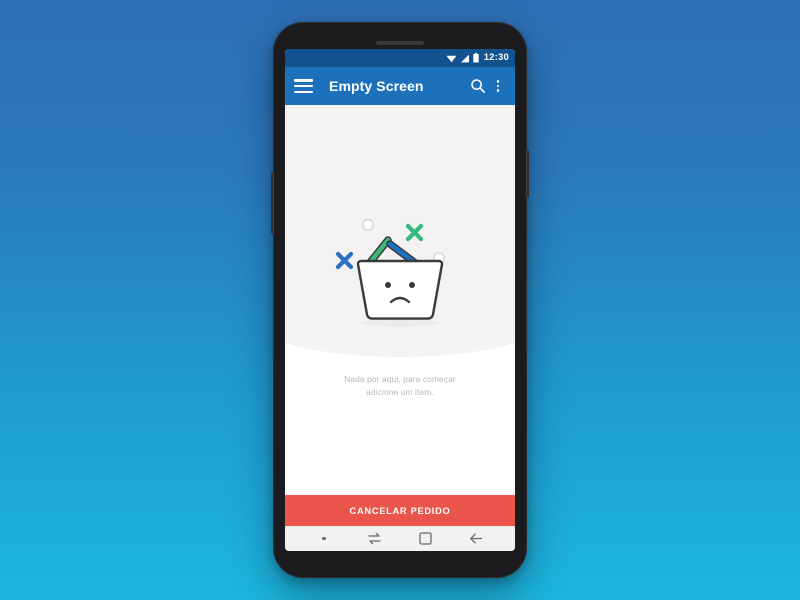 The width and height of the screenshot is (800, 600). I want to click on status-bar-clock: 12:30, so click(496, 58).